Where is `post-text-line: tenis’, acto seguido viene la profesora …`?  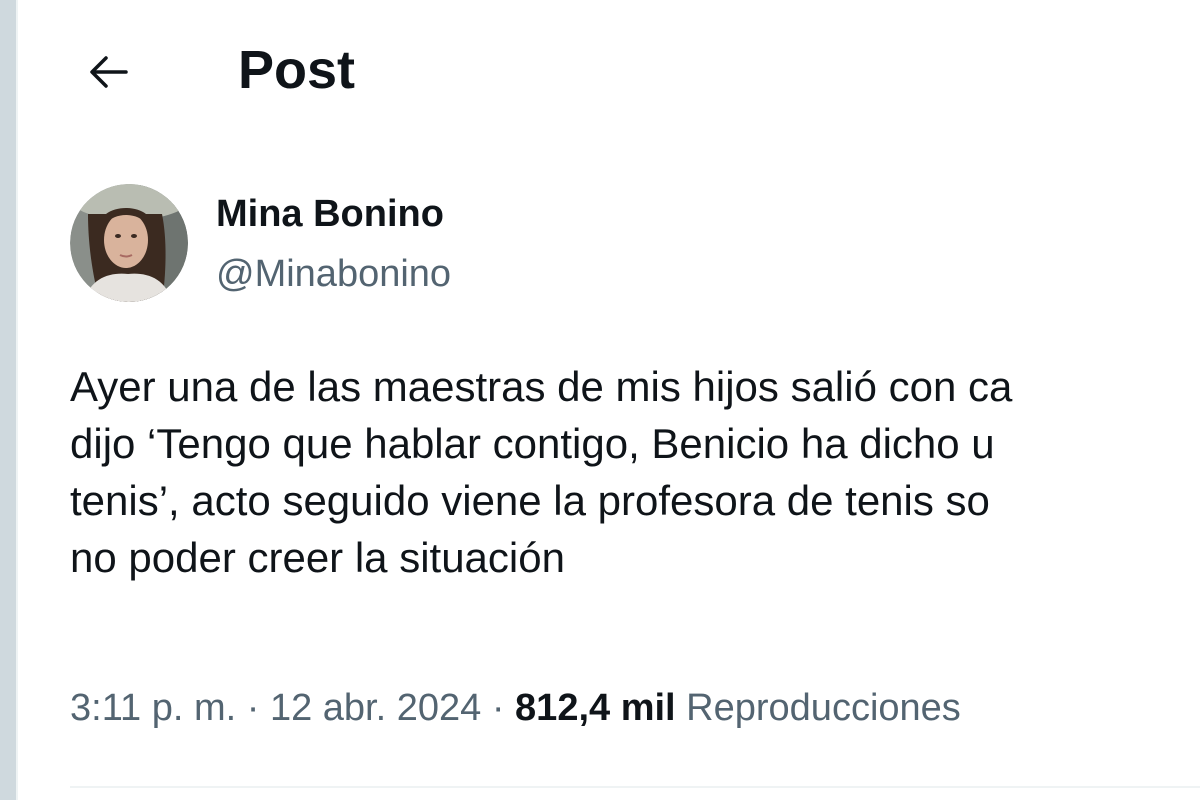
post-text-line: tenis’, acto seguido viene la profesora … is located at coordinates (530, 500).